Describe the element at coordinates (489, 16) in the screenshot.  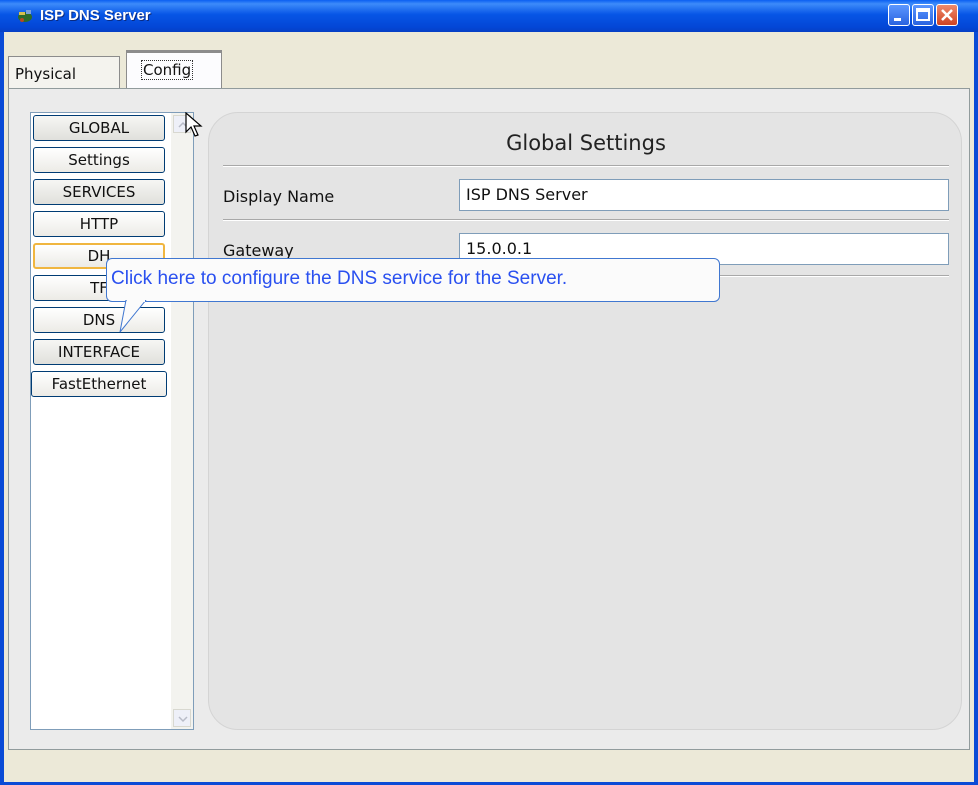
I see `title-bar: ISP DNS Server` at that location.